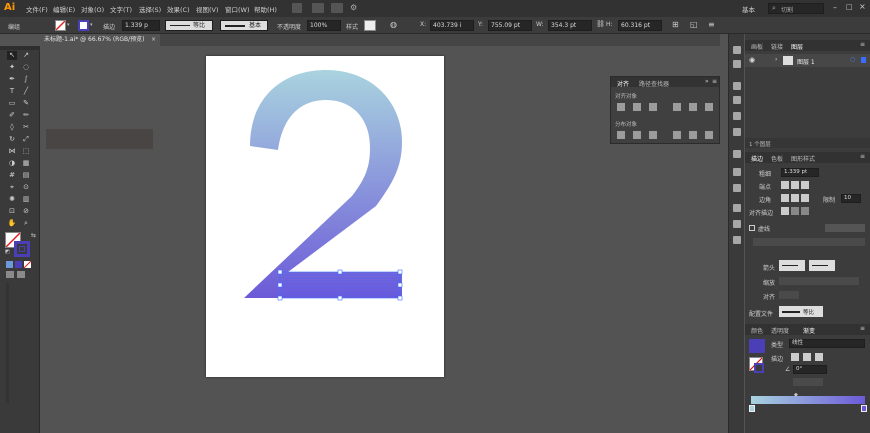 Image resolution: width=870 pixels, height=433 pixels. What do you see at coordinates (809, 330) in the screenshot?
I see `tab-gradient: 渐变` at bounding box center [809, 330].